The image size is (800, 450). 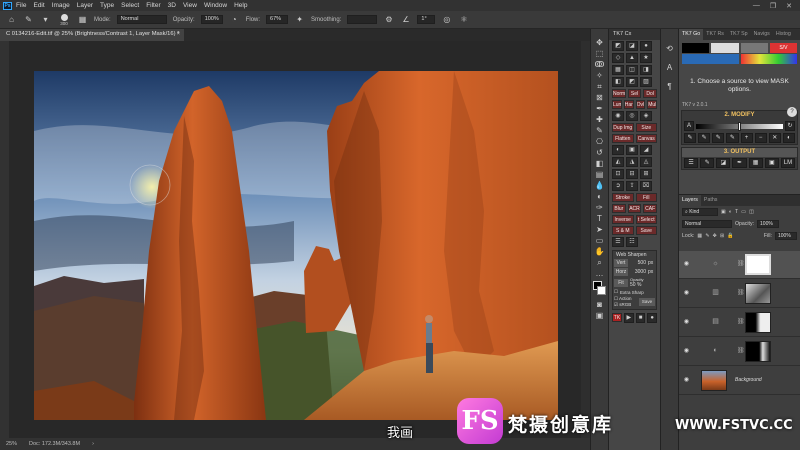 What do you see at coordinates (600, 141) in the screenshot?
I see `clone-stamp-tool-icon: ⎔` at bounding box center [600, 141].